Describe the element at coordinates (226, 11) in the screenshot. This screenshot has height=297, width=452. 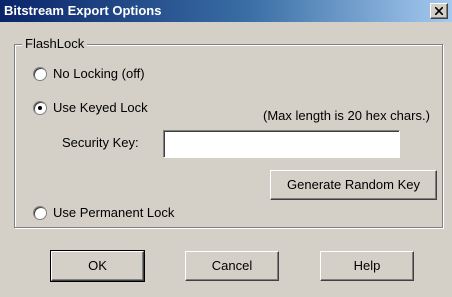
I see `title-bar: Bitstream Export Options` at that location.